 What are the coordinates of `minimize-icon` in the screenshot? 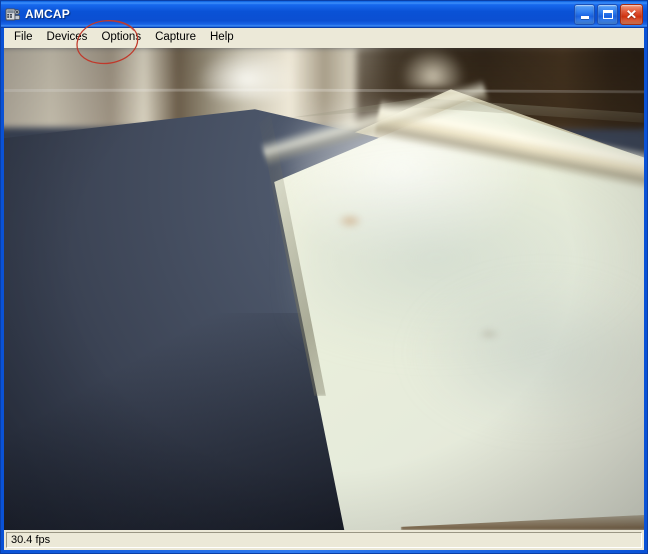 It's located at (584, 17).